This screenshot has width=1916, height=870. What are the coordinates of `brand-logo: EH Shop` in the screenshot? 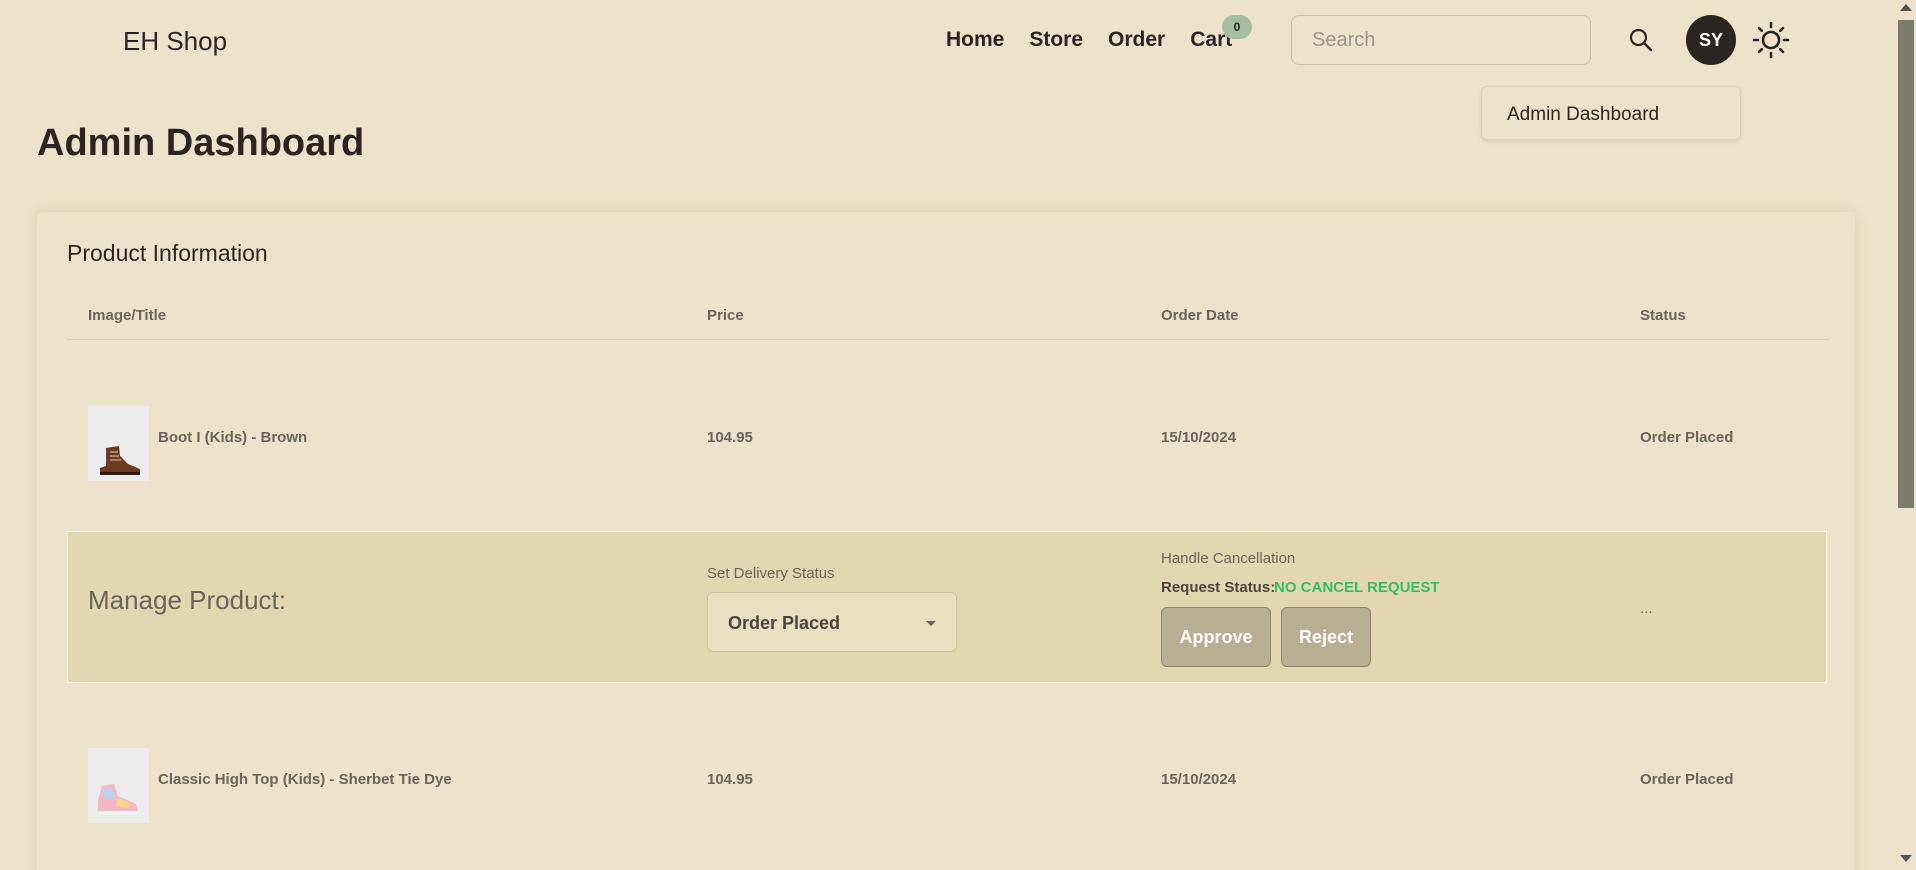 It's located at (175, 41).